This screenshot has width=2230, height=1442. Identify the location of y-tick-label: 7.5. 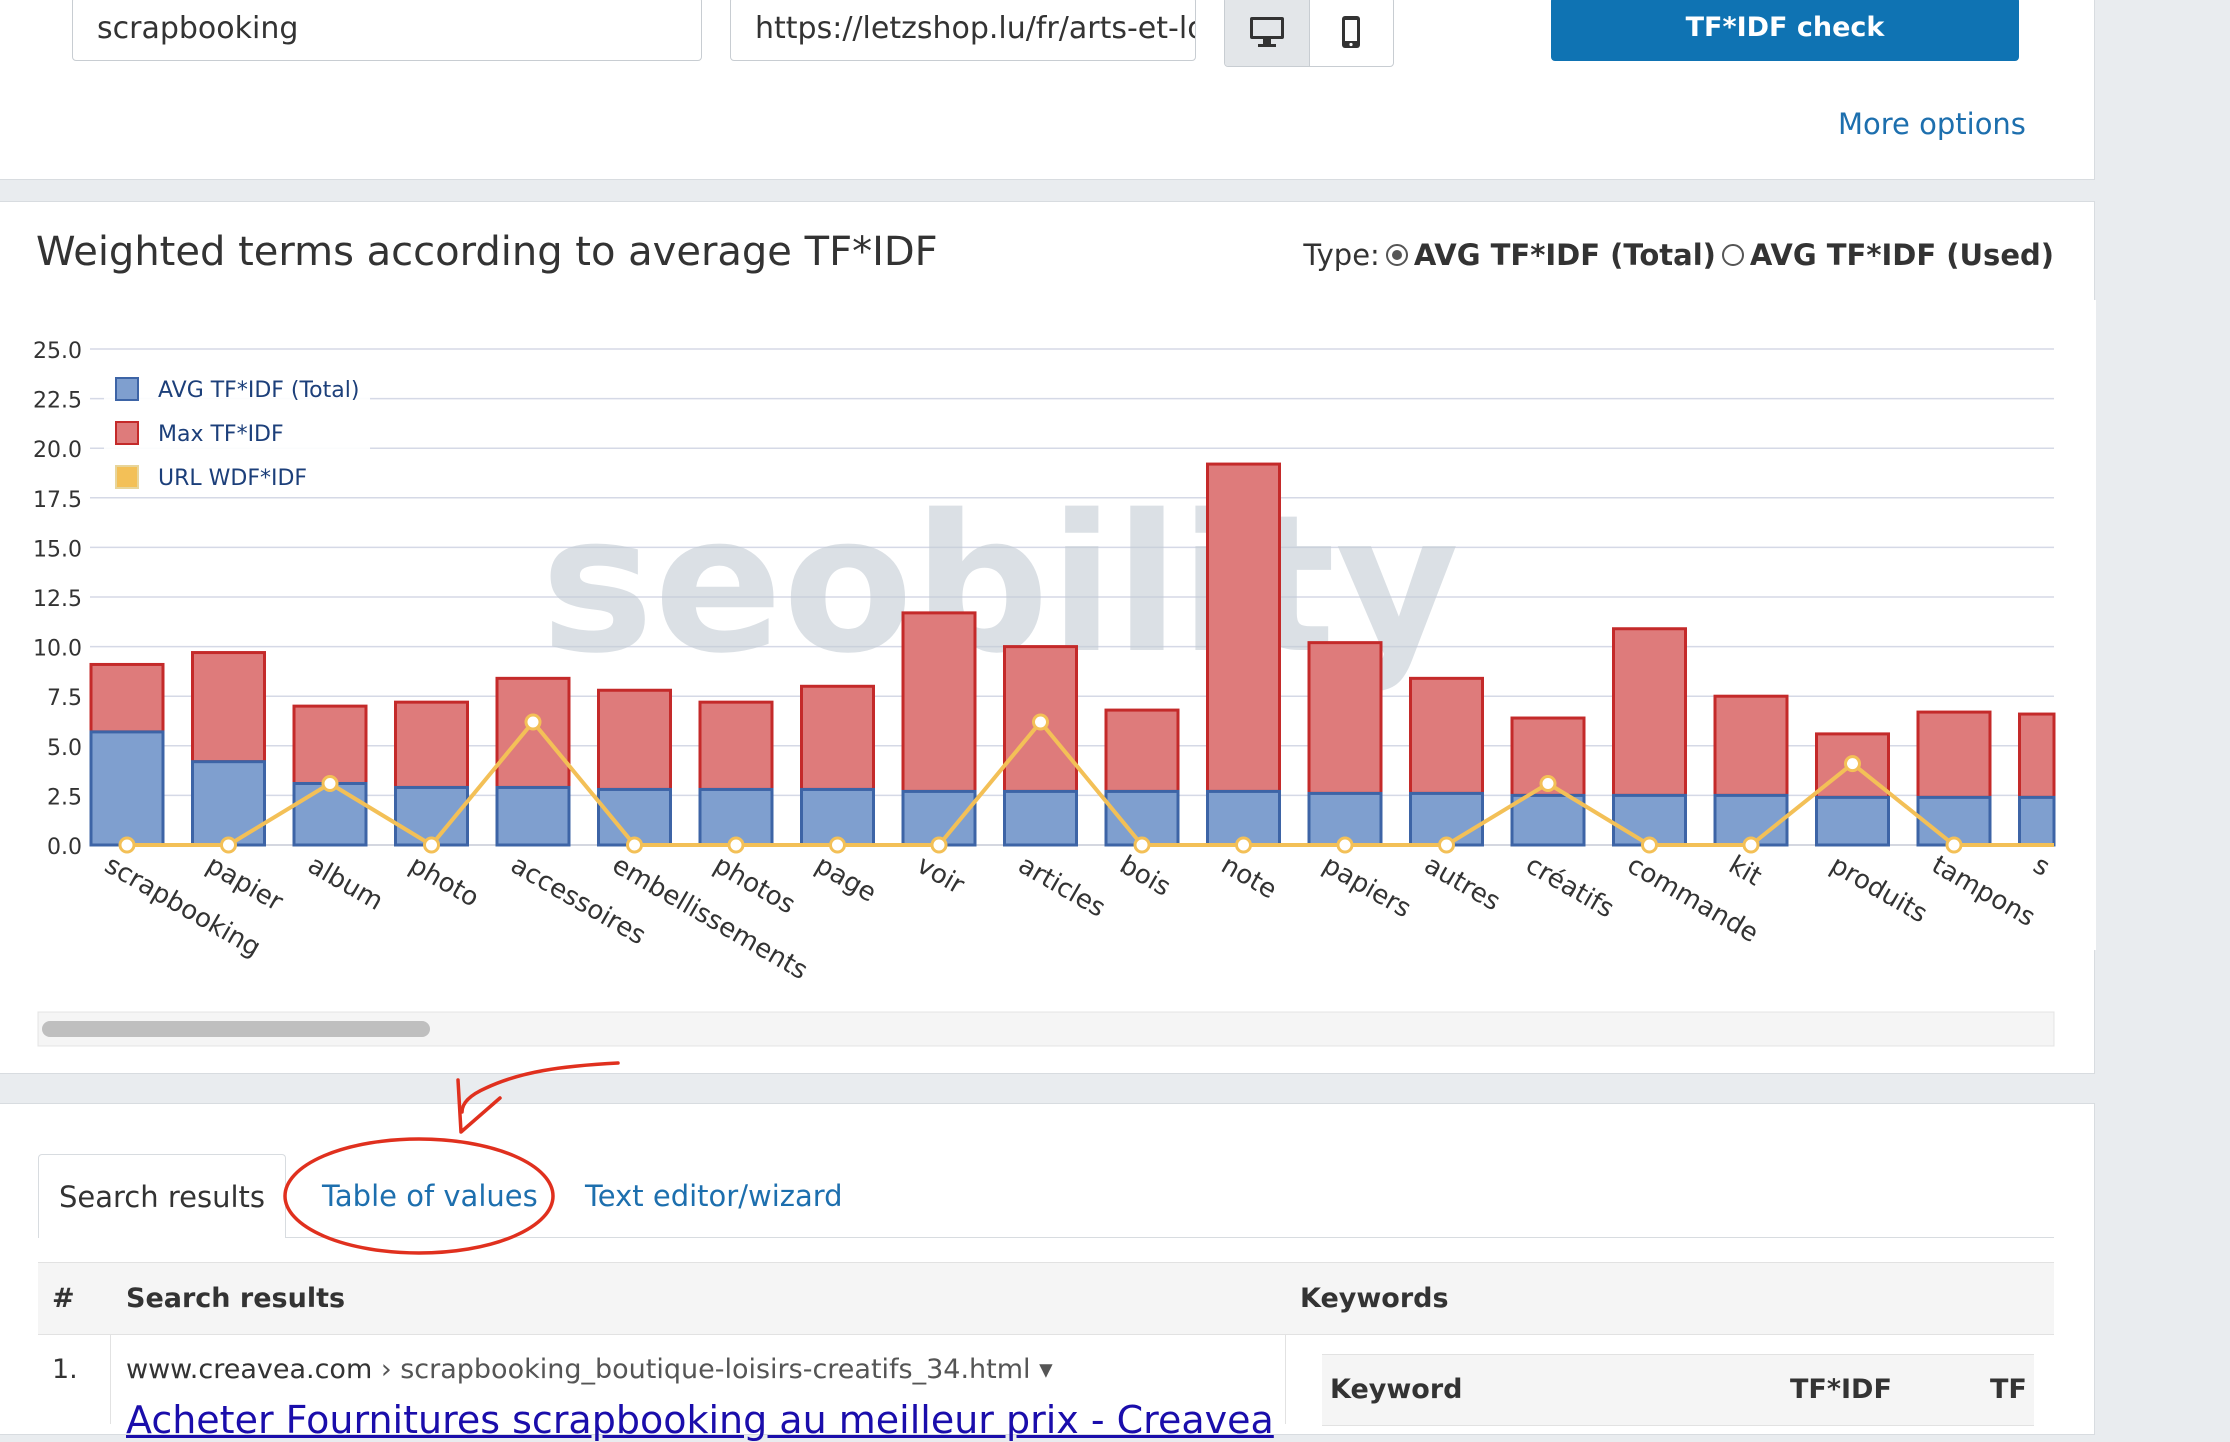
(64, 698).